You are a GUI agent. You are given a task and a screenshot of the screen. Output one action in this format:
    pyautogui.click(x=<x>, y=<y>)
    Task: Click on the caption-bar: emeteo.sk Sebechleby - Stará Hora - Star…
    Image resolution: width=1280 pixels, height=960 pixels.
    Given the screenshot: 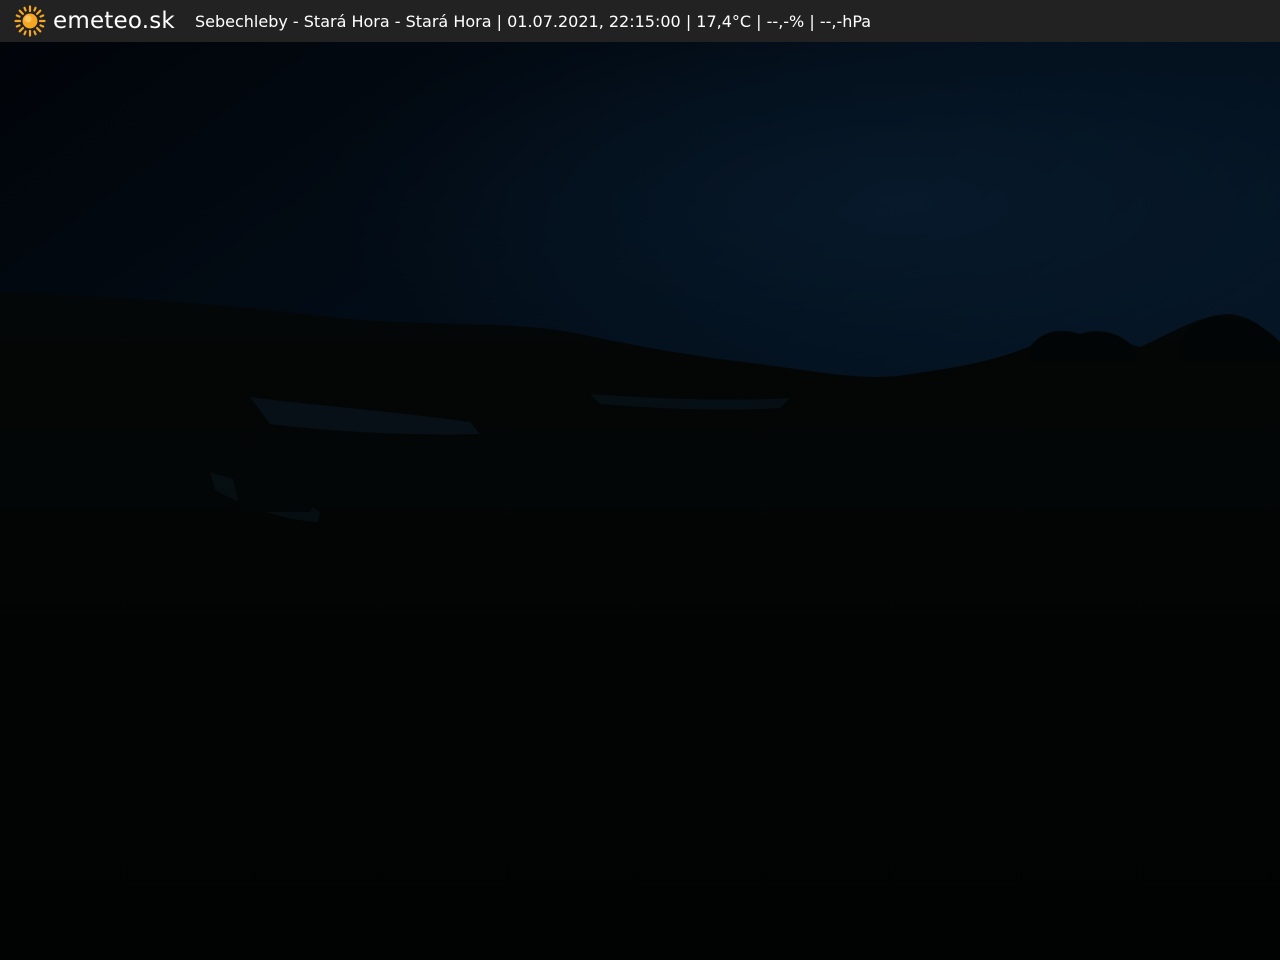 What is the action you would take?
    pyautogui.click(x=640, y=21)
    